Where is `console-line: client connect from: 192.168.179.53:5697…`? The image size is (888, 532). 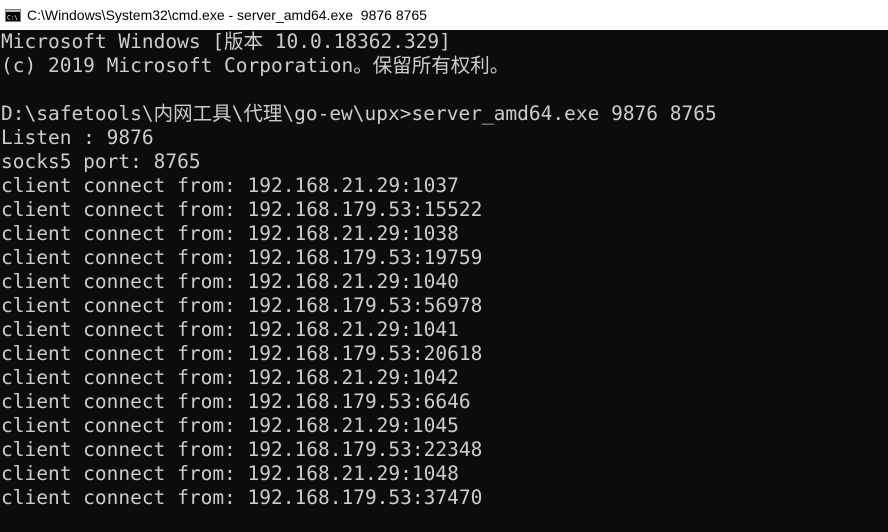 console-line: client connect from: 192.168.179.53:5697… is located at coordinates (242, 305).